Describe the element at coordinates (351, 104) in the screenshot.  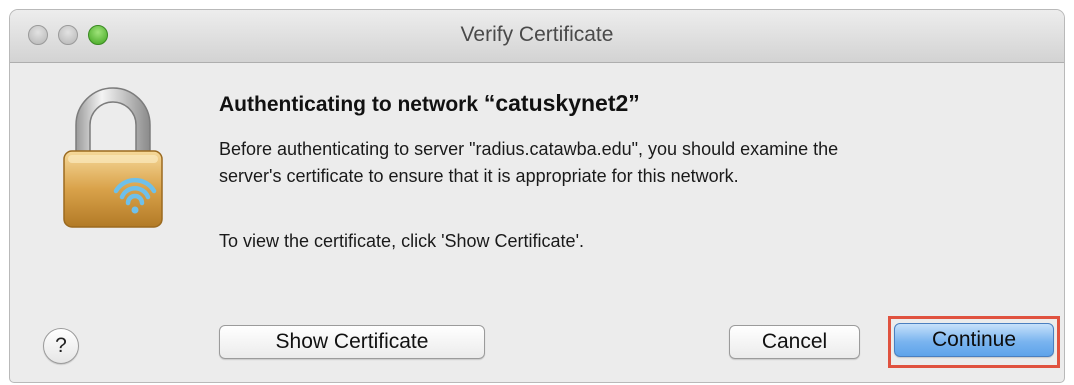
I see `heading-prefix: Authenticating to network` at that location.